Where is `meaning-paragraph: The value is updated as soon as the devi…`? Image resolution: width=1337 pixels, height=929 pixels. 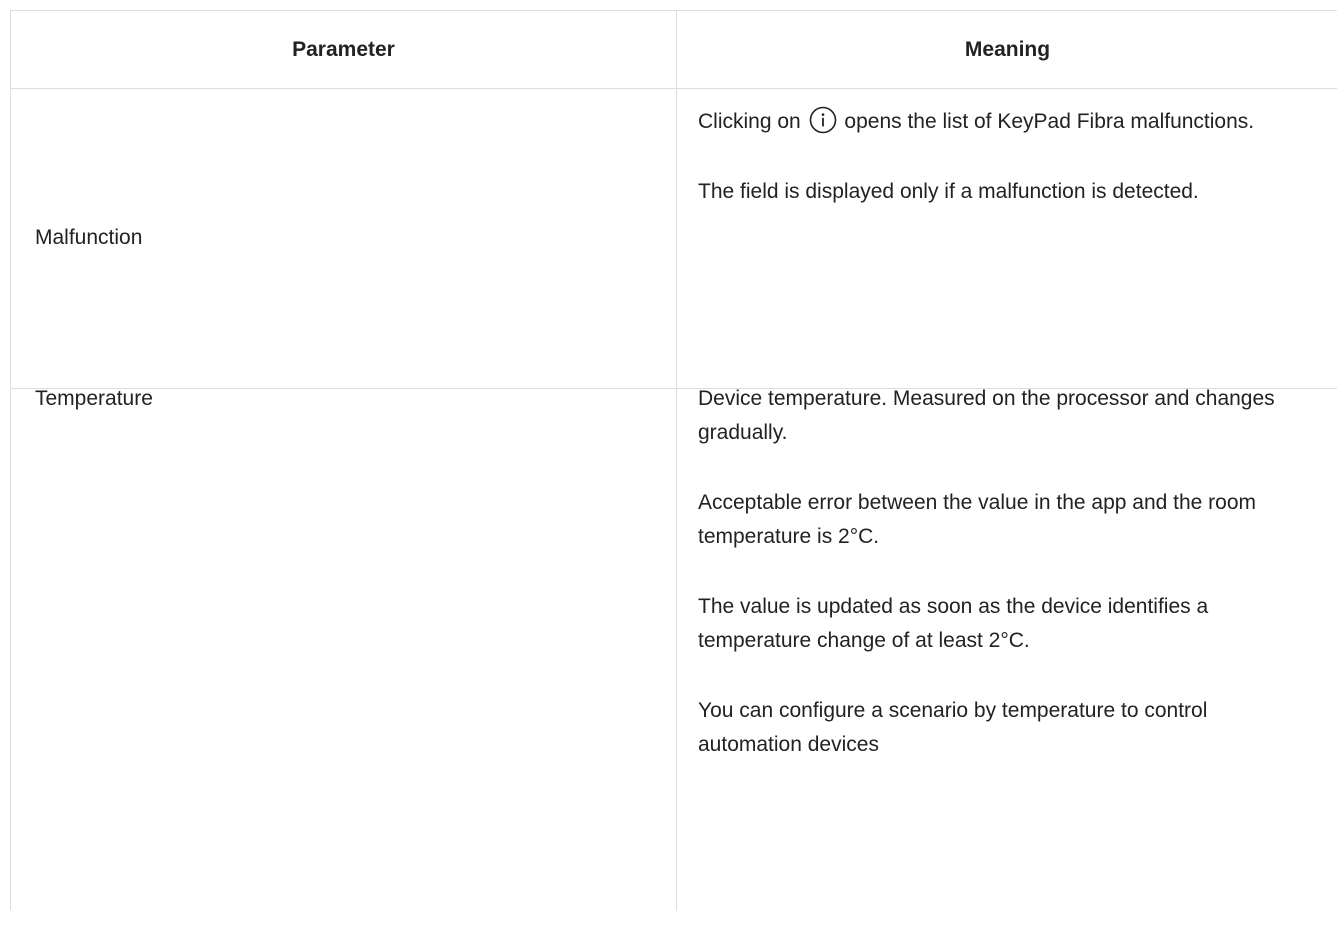 meaning-paragraph: The value is updated as soon as the devi… is located at coordinates (953, 623).